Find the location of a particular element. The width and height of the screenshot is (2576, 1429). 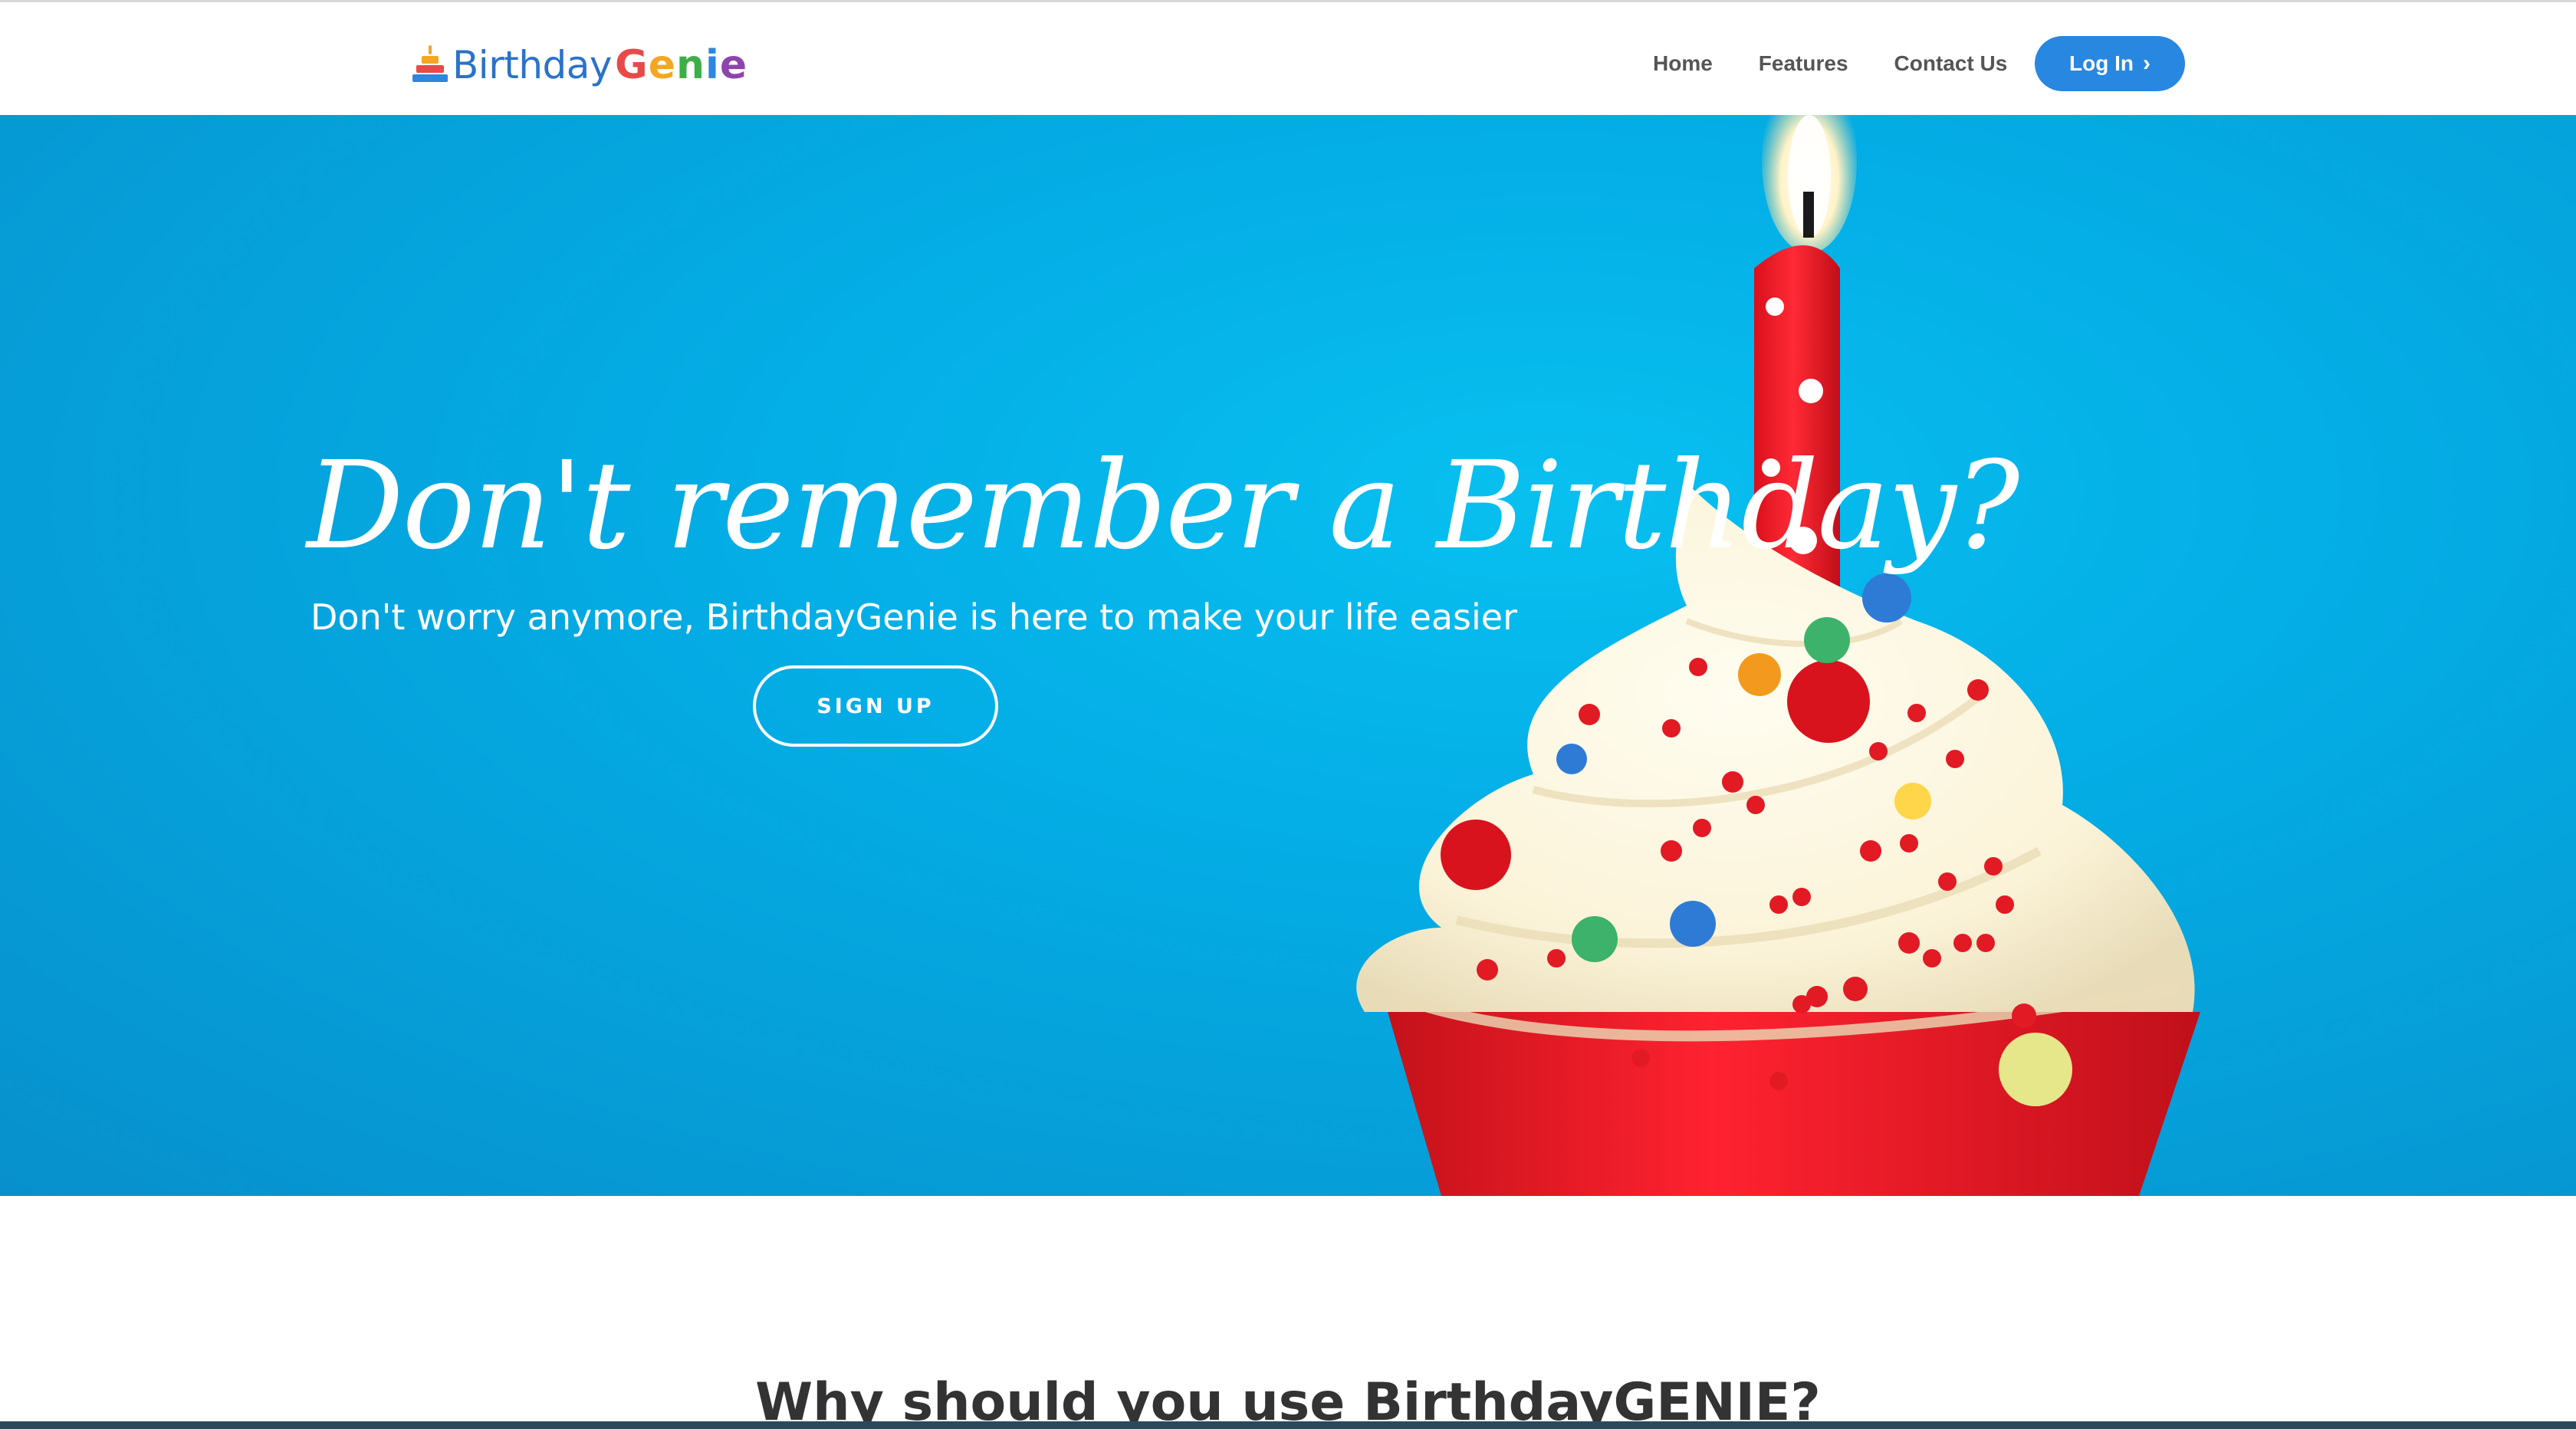

nav-links: Home Features Contact Us is located at coordinates (1842, 63).